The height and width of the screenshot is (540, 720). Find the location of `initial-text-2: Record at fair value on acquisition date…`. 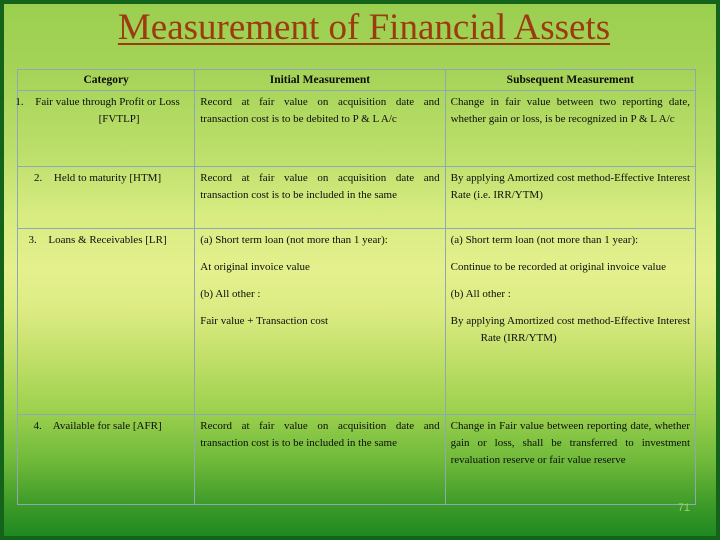

initial-text-2: Record at fair value on acquisition date… is located at coordinates (320, 186).